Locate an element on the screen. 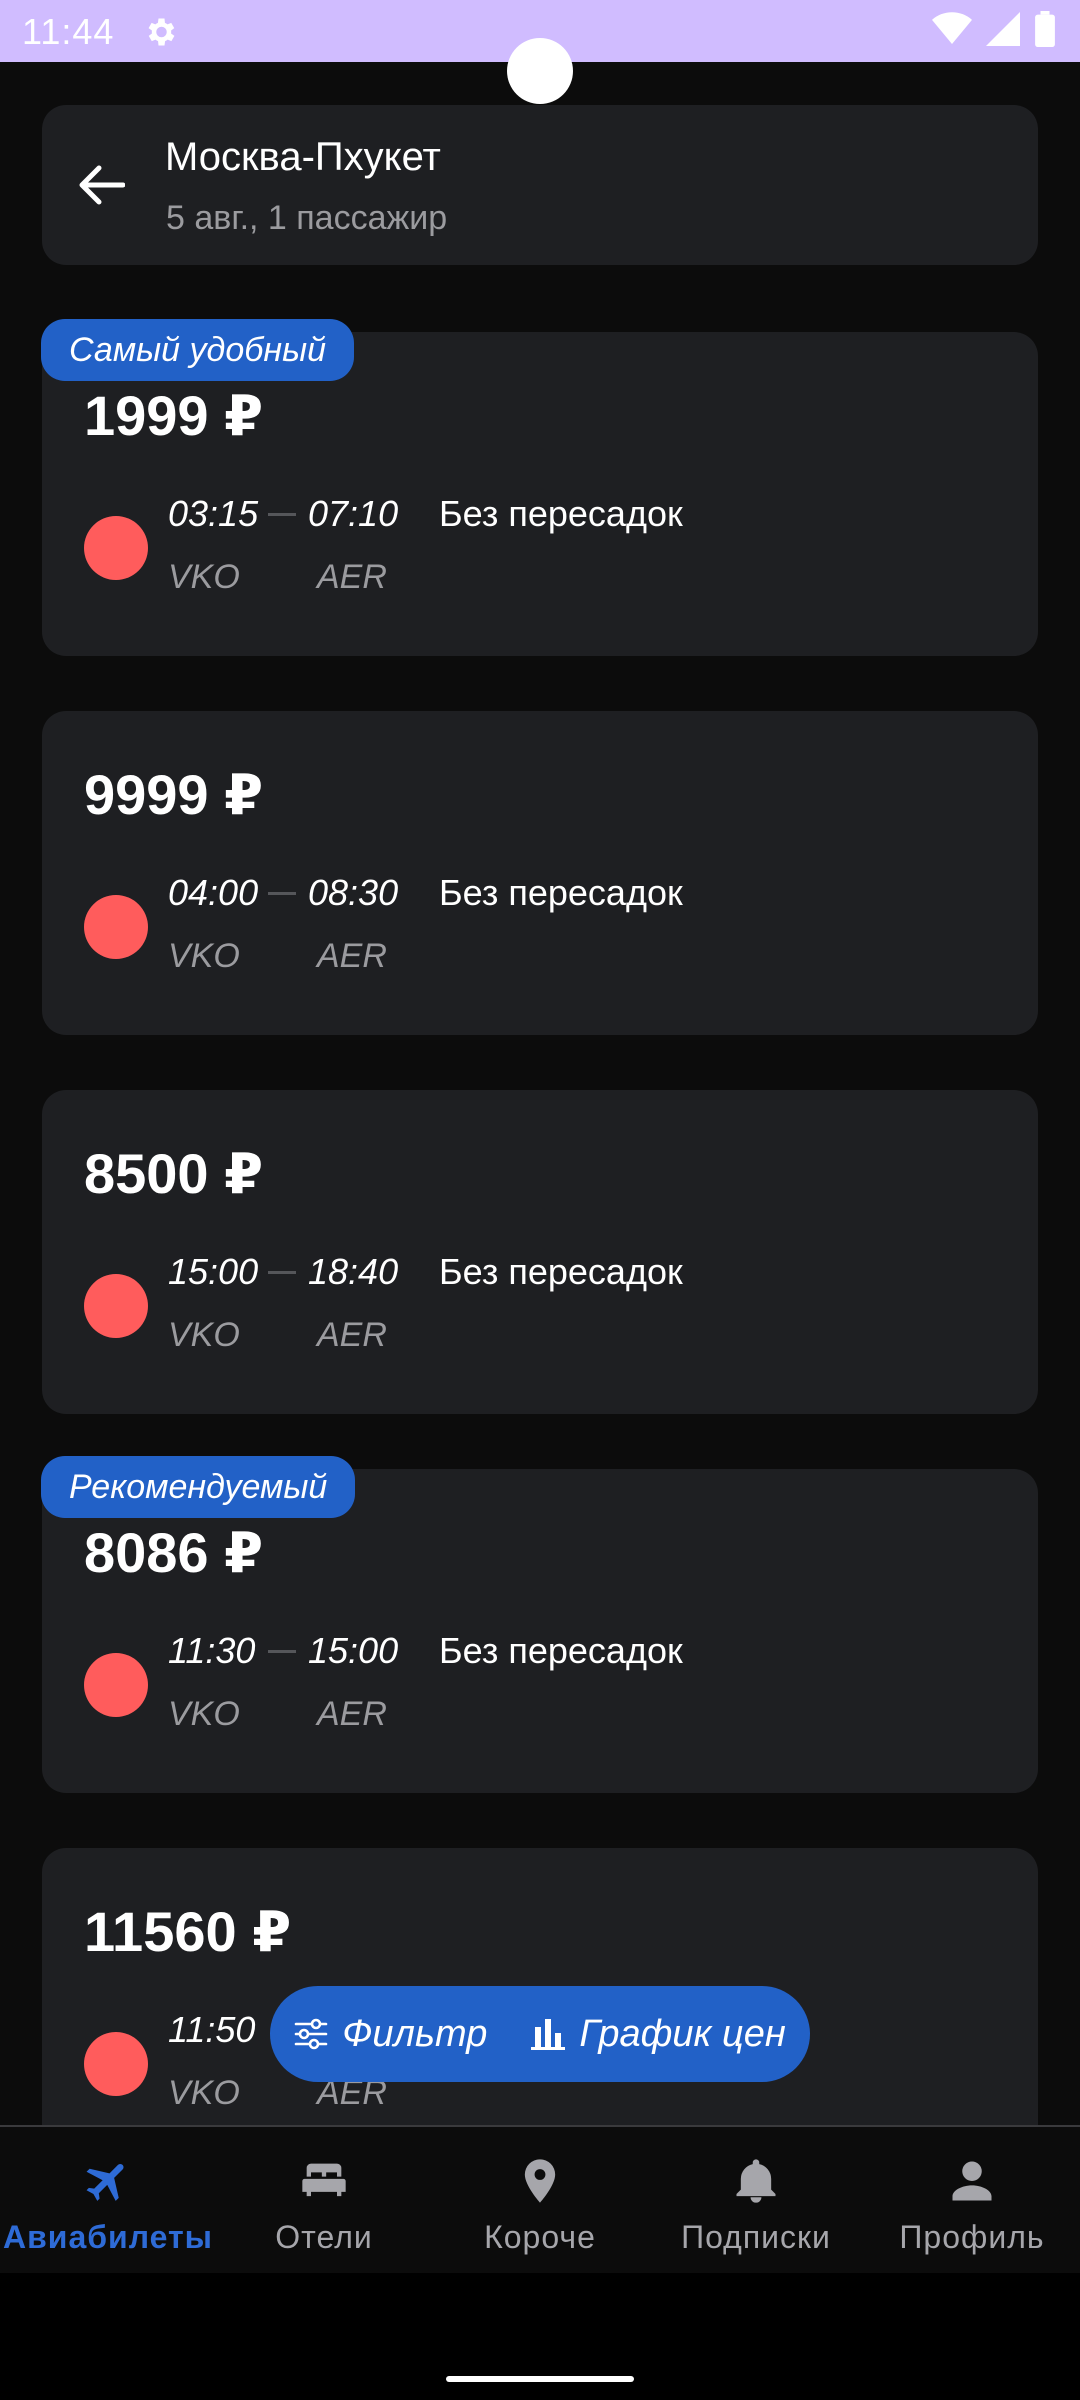  ticket-card: 8500 ₽ 15:00 18:40 Без пересадок VKO AER is located at coordinates (540, 1252).